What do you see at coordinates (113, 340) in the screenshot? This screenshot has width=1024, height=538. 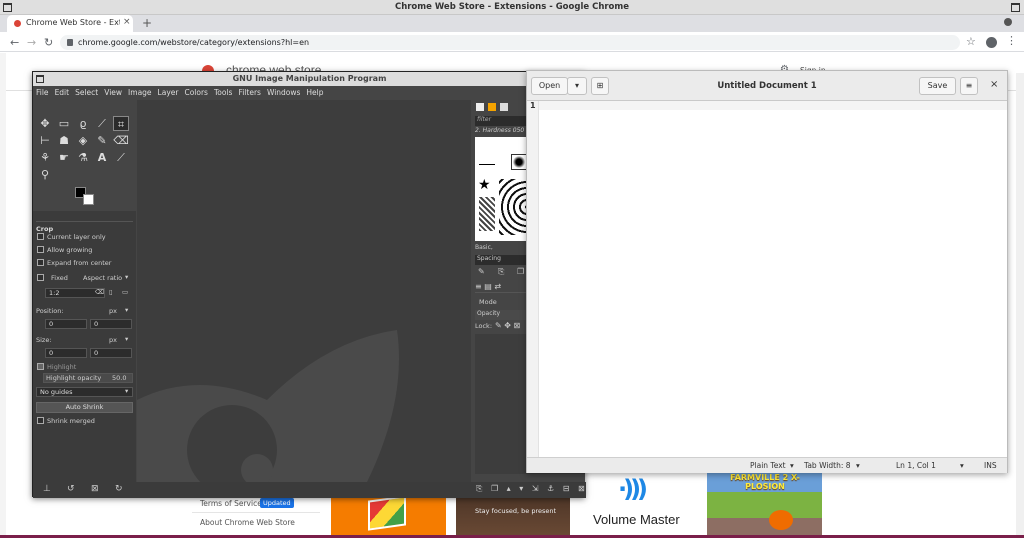 I see `size-unit-select: px` at bounding box center [113, 340].